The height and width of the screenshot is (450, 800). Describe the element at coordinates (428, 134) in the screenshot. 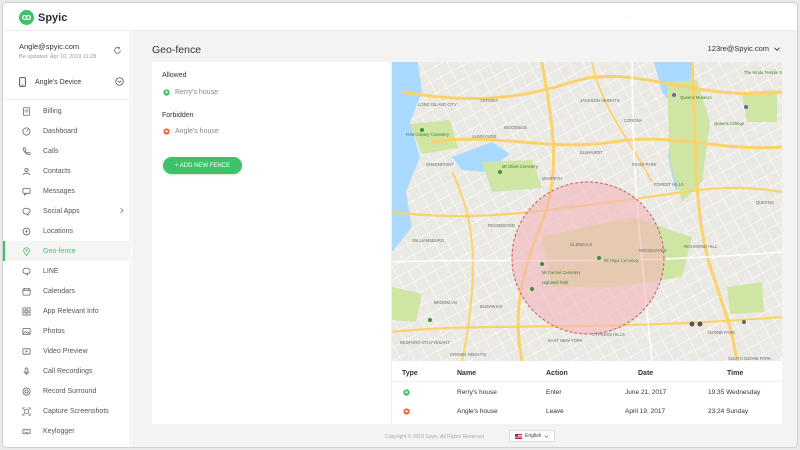

I see `map-label: First Calvary Cemetery` at that location.